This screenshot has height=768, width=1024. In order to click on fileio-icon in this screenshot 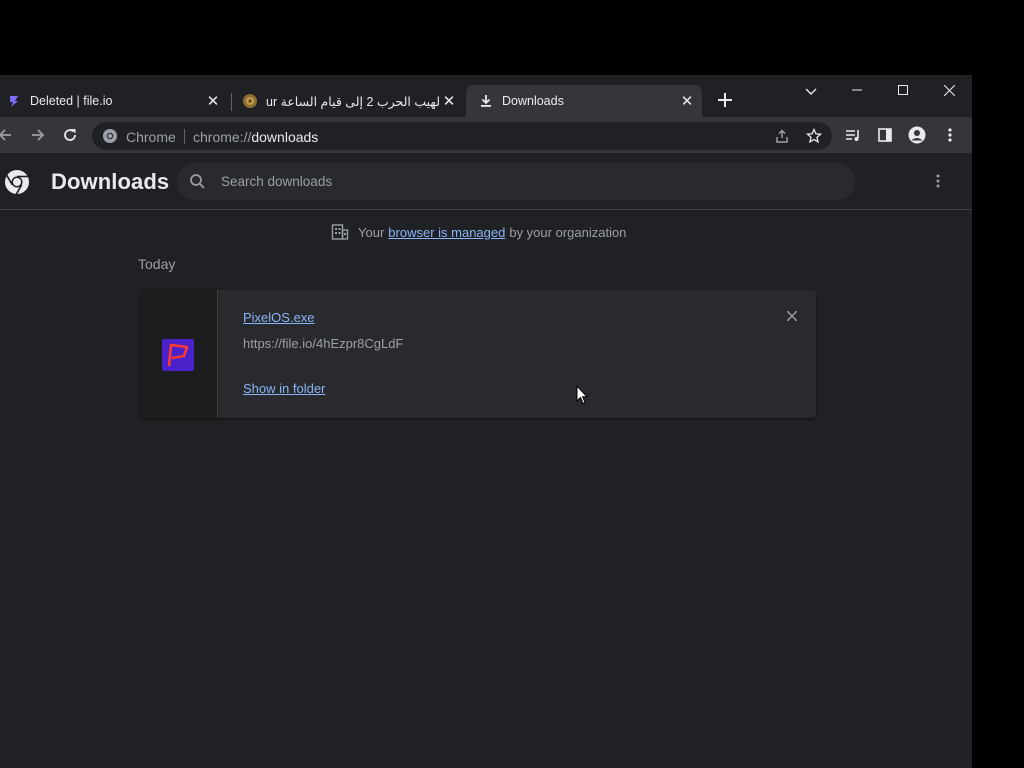, I will do `click(14, 101)`.